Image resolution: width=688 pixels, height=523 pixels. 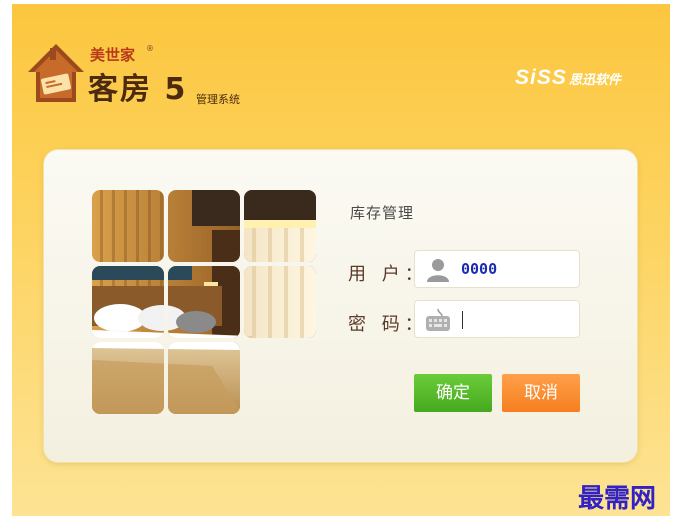 I want to click on section-title: 库存管理, so click(x=382, y=213).